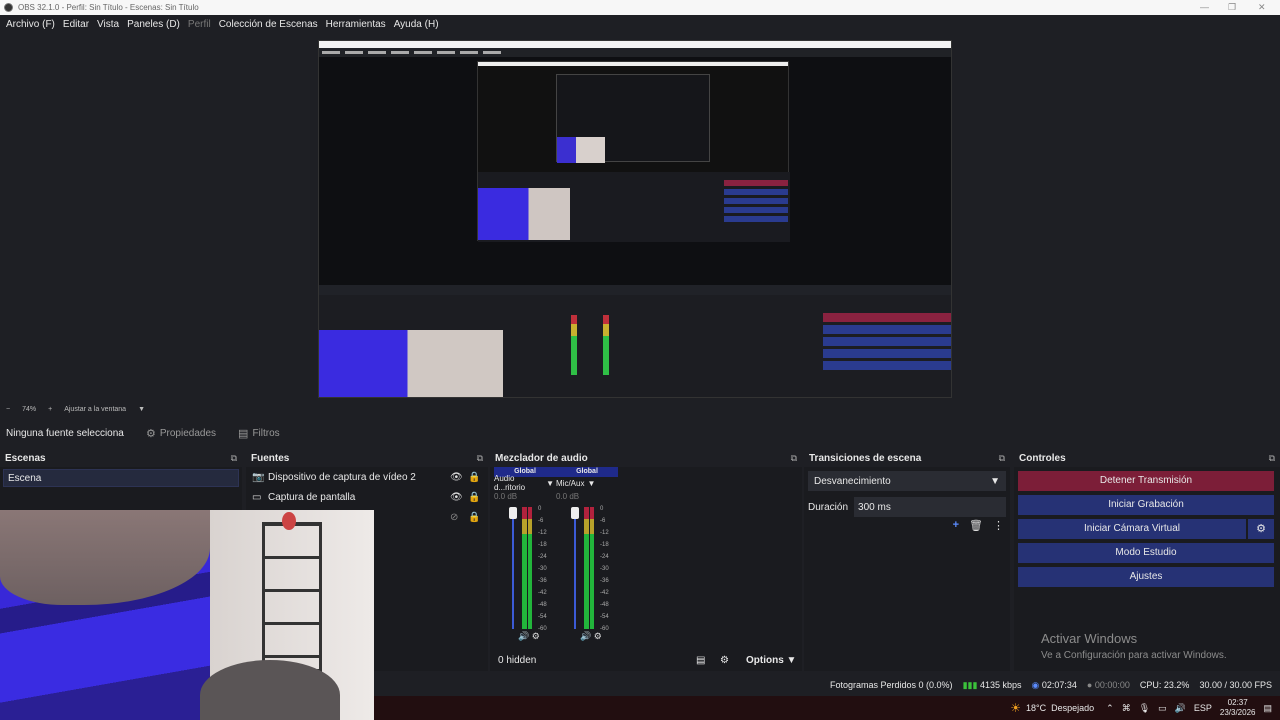 This screenshot has width=1280, height=720. I want to click on record-icon: ●, so click(1089, 685).